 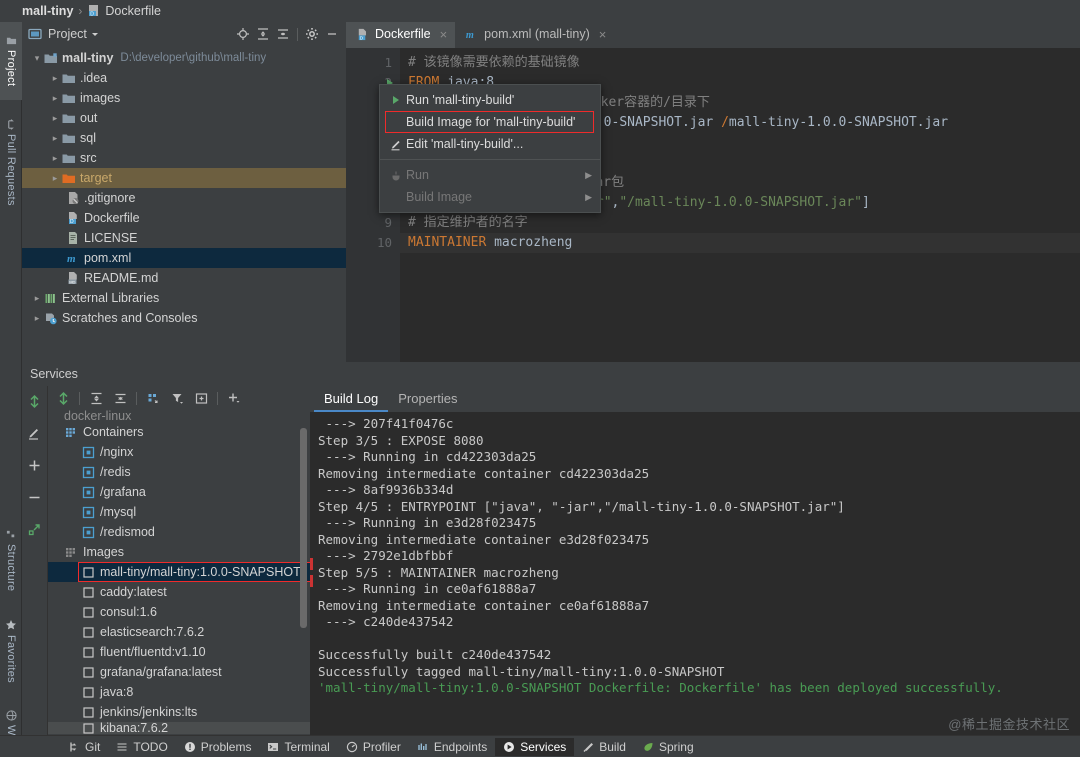 What do you see at coordinates (141, 747) in the screenshot?
I see `status-button-todo: TODO` at bounding box center [141, 747].